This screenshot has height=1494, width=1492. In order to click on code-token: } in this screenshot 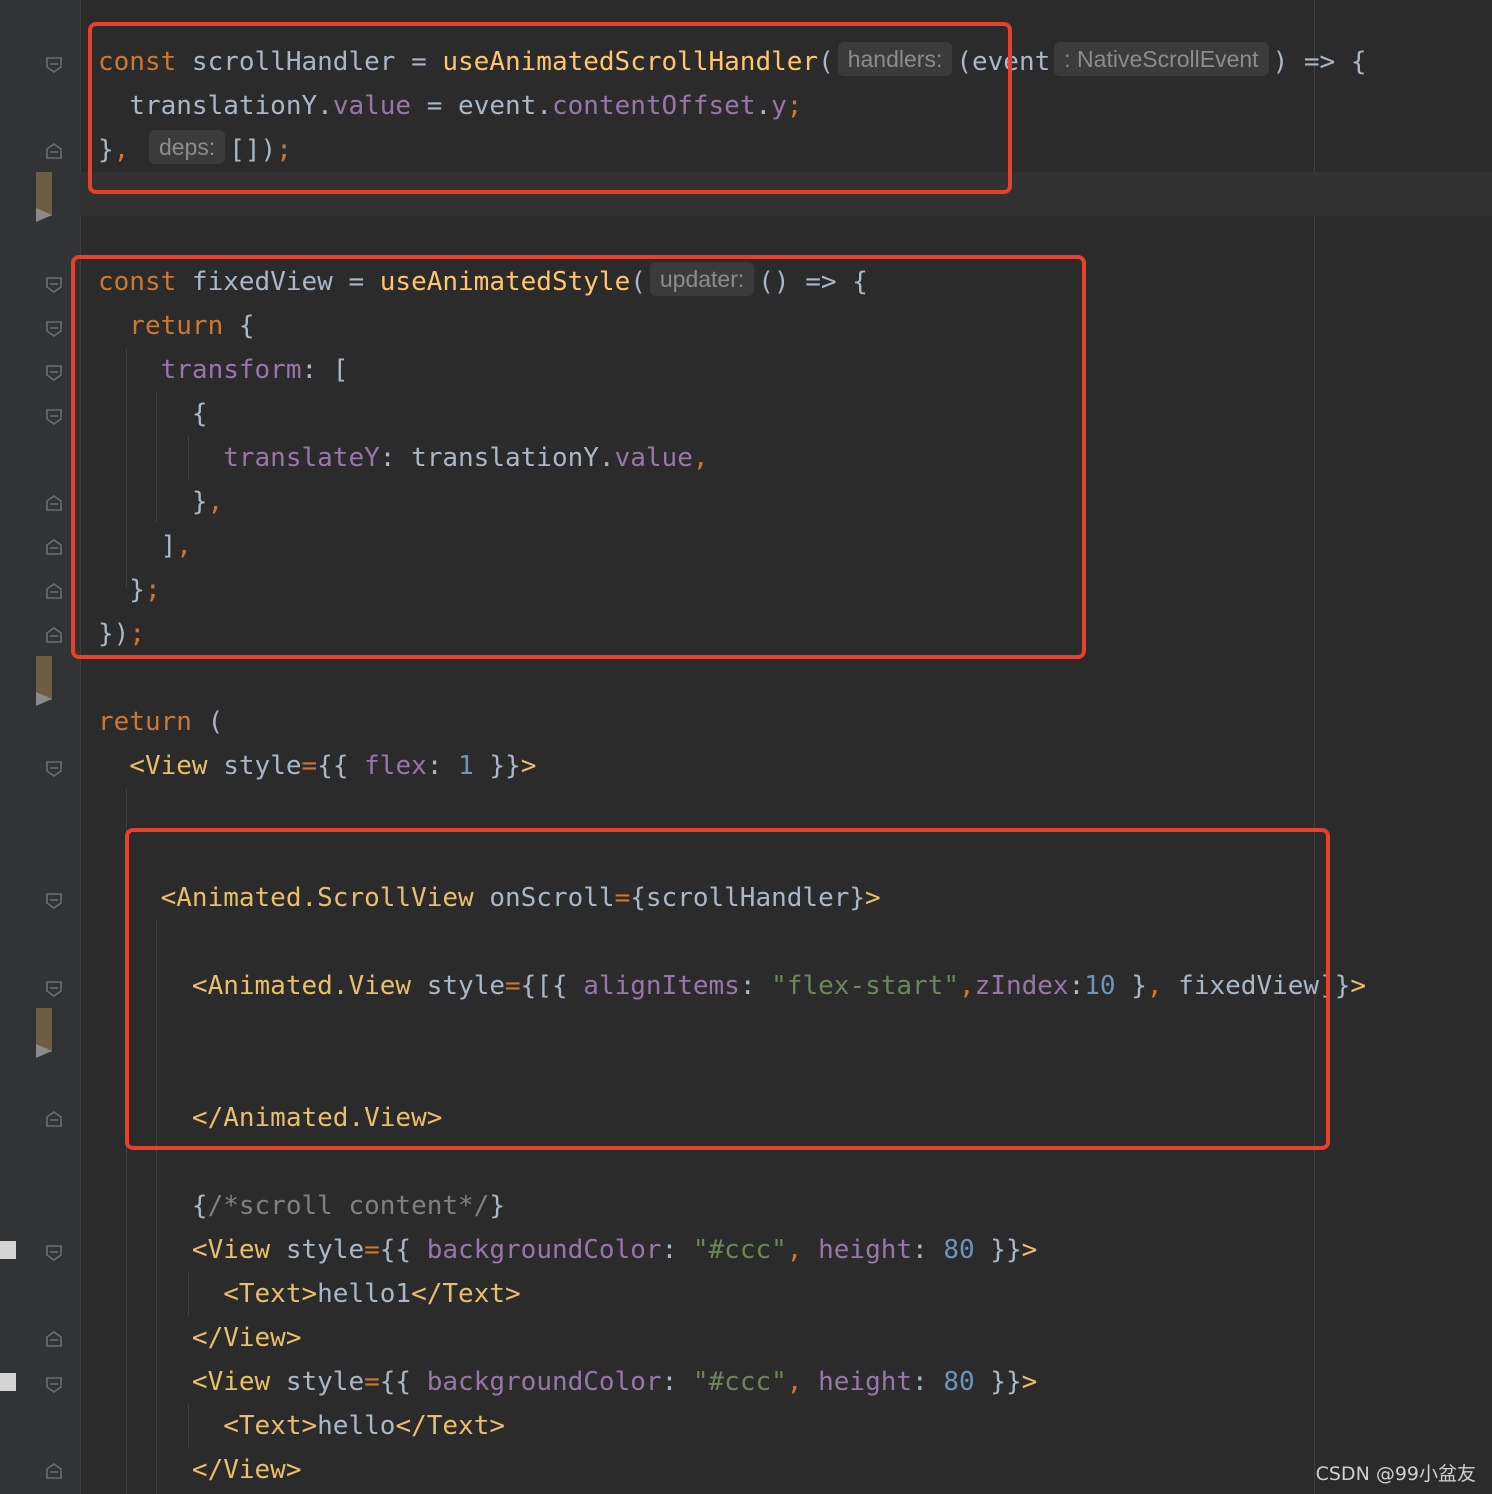, I will do `click(497, 1206)`.